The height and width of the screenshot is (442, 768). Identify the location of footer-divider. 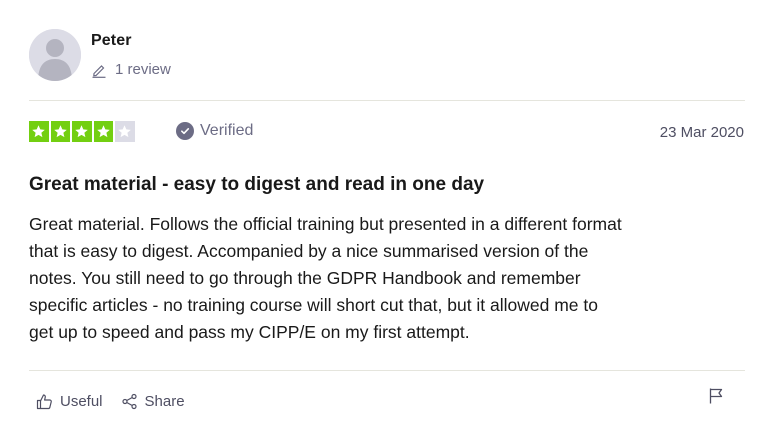
(387, 370).